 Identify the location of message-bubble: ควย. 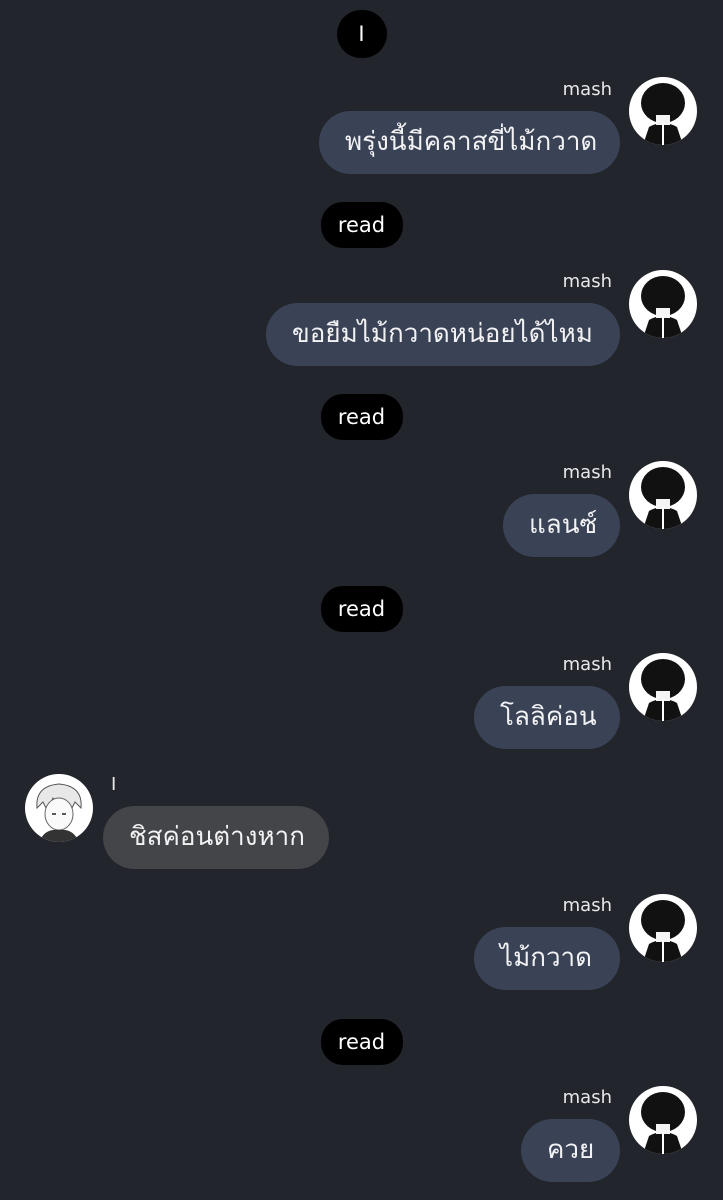
(570, 1150).